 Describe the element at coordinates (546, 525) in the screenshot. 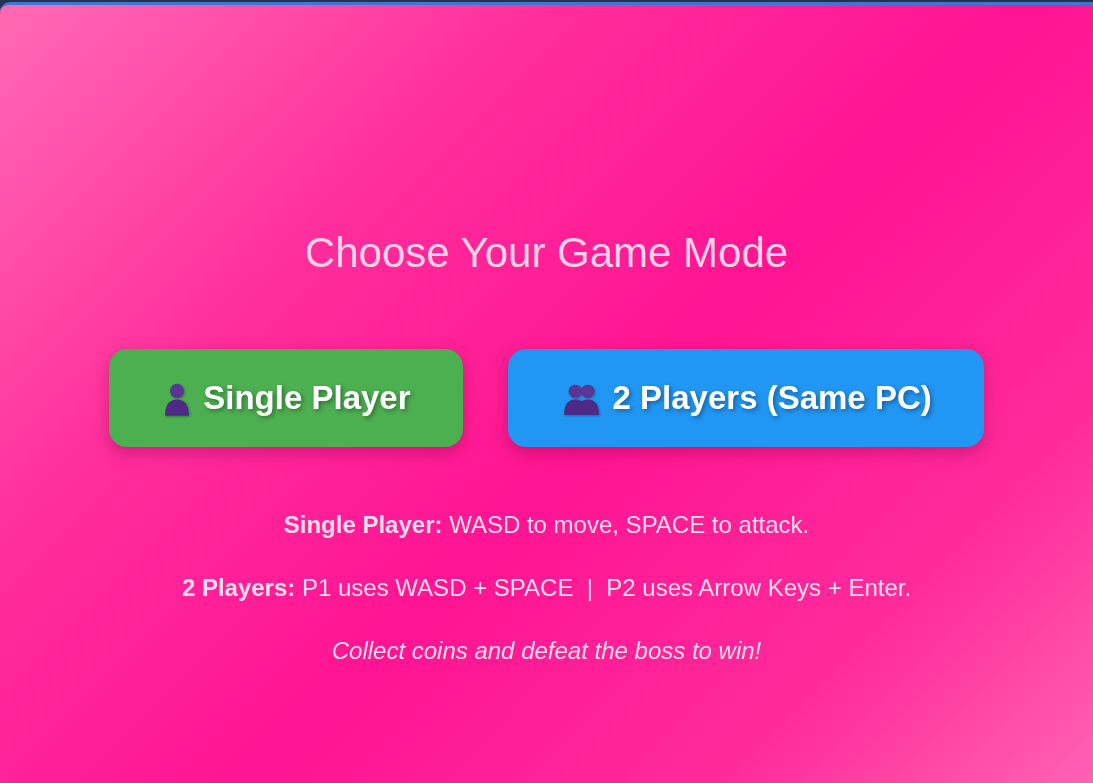

I see `instruction-text: Single Player: WASD to move, SPACE to attack.` at that location.